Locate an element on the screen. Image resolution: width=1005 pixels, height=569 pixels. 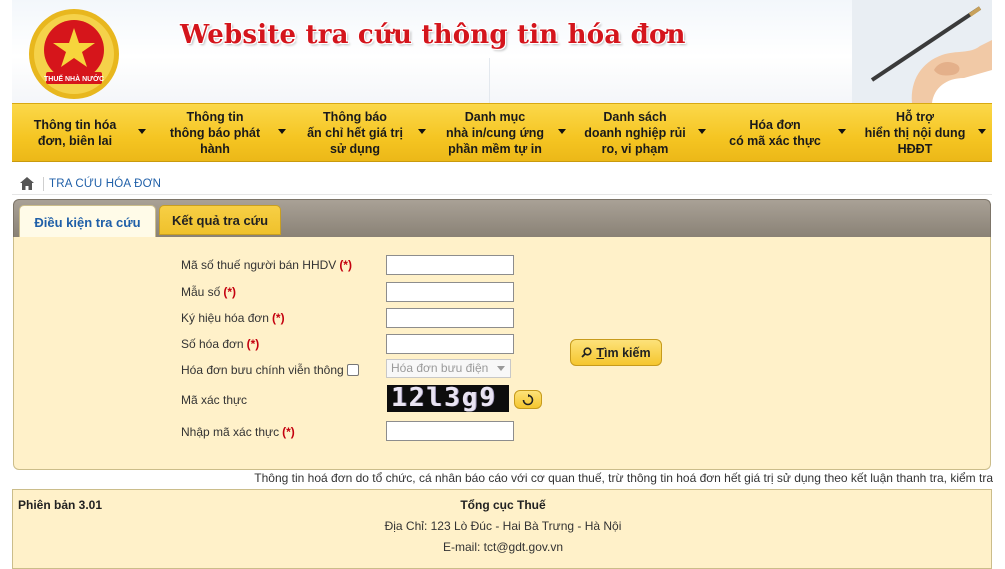
tax-emblem-logo: THUẾ NHÀ NƯỚC is located at coordinates (74, 54).